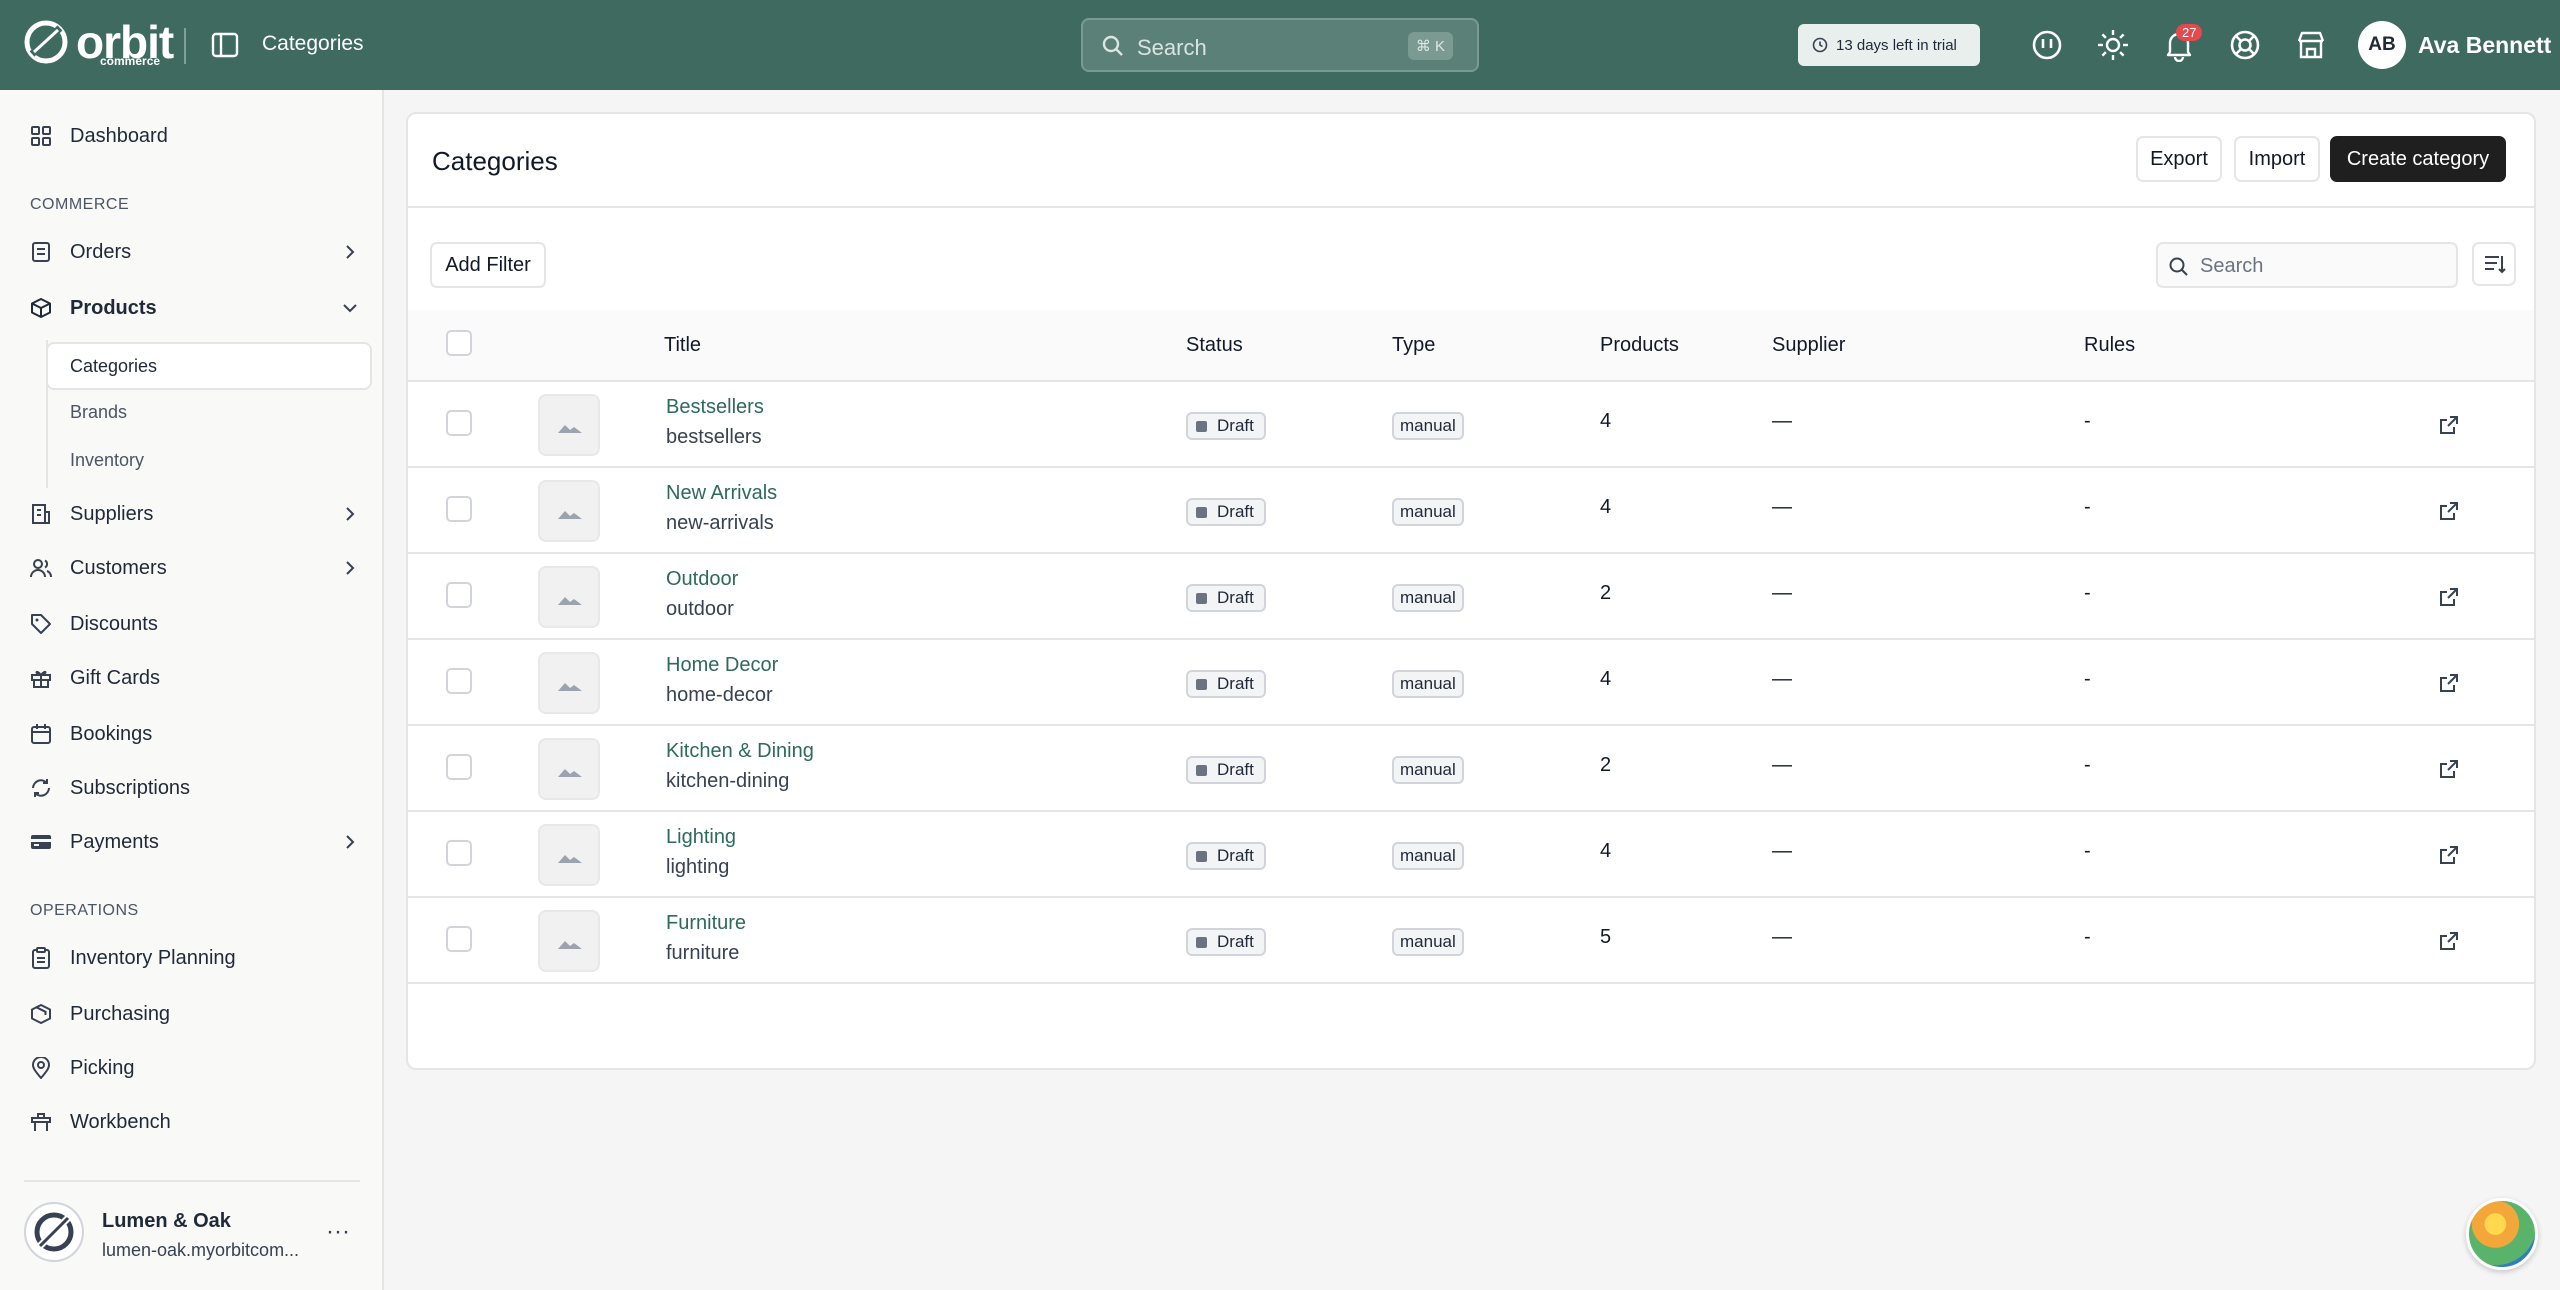 The image size is (2560, 1290). What do you see at coordinates (2087, 679) in the screenshot?
I see `rules-value: -` at bounding box center [2087, 679].